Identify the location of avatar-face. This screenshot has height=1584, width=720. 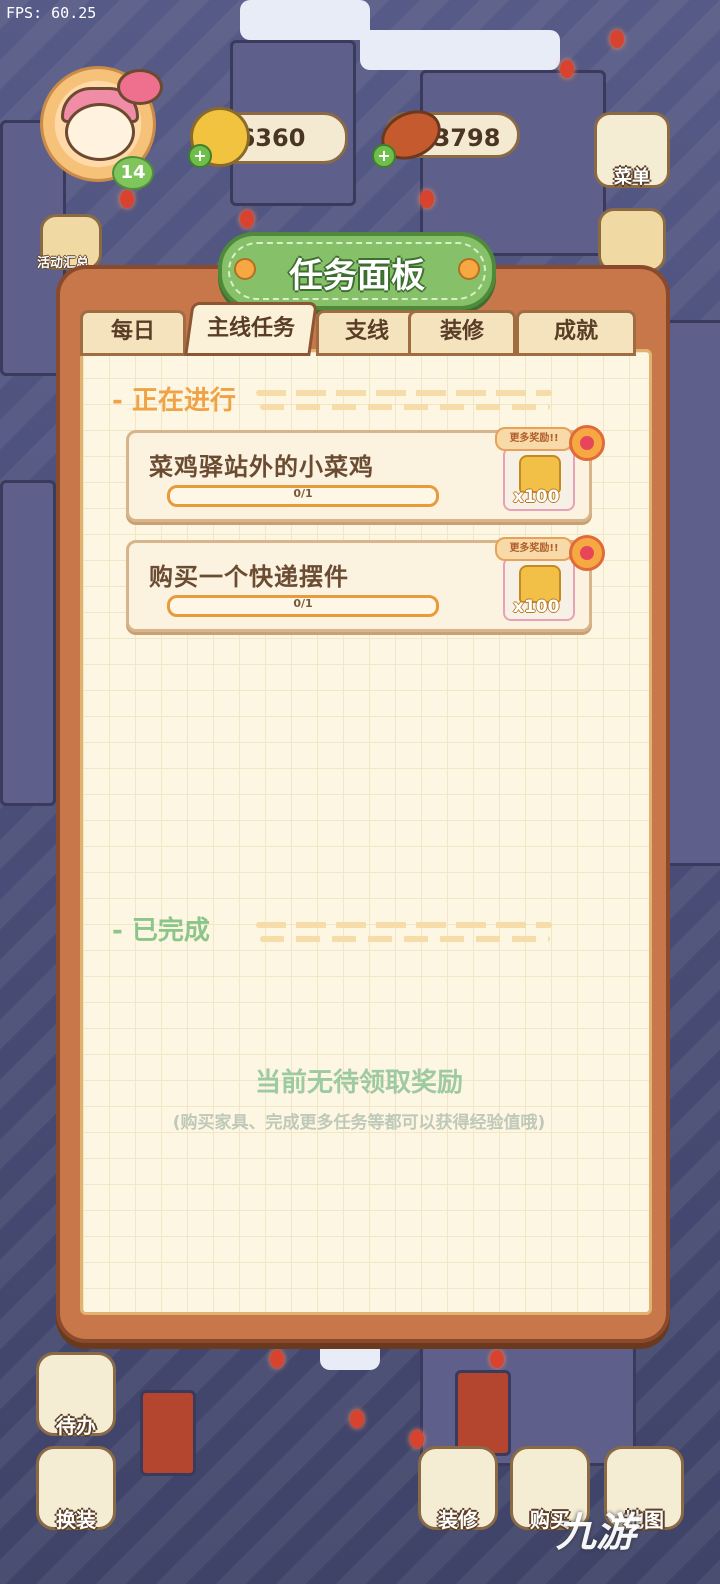
(100, 132).